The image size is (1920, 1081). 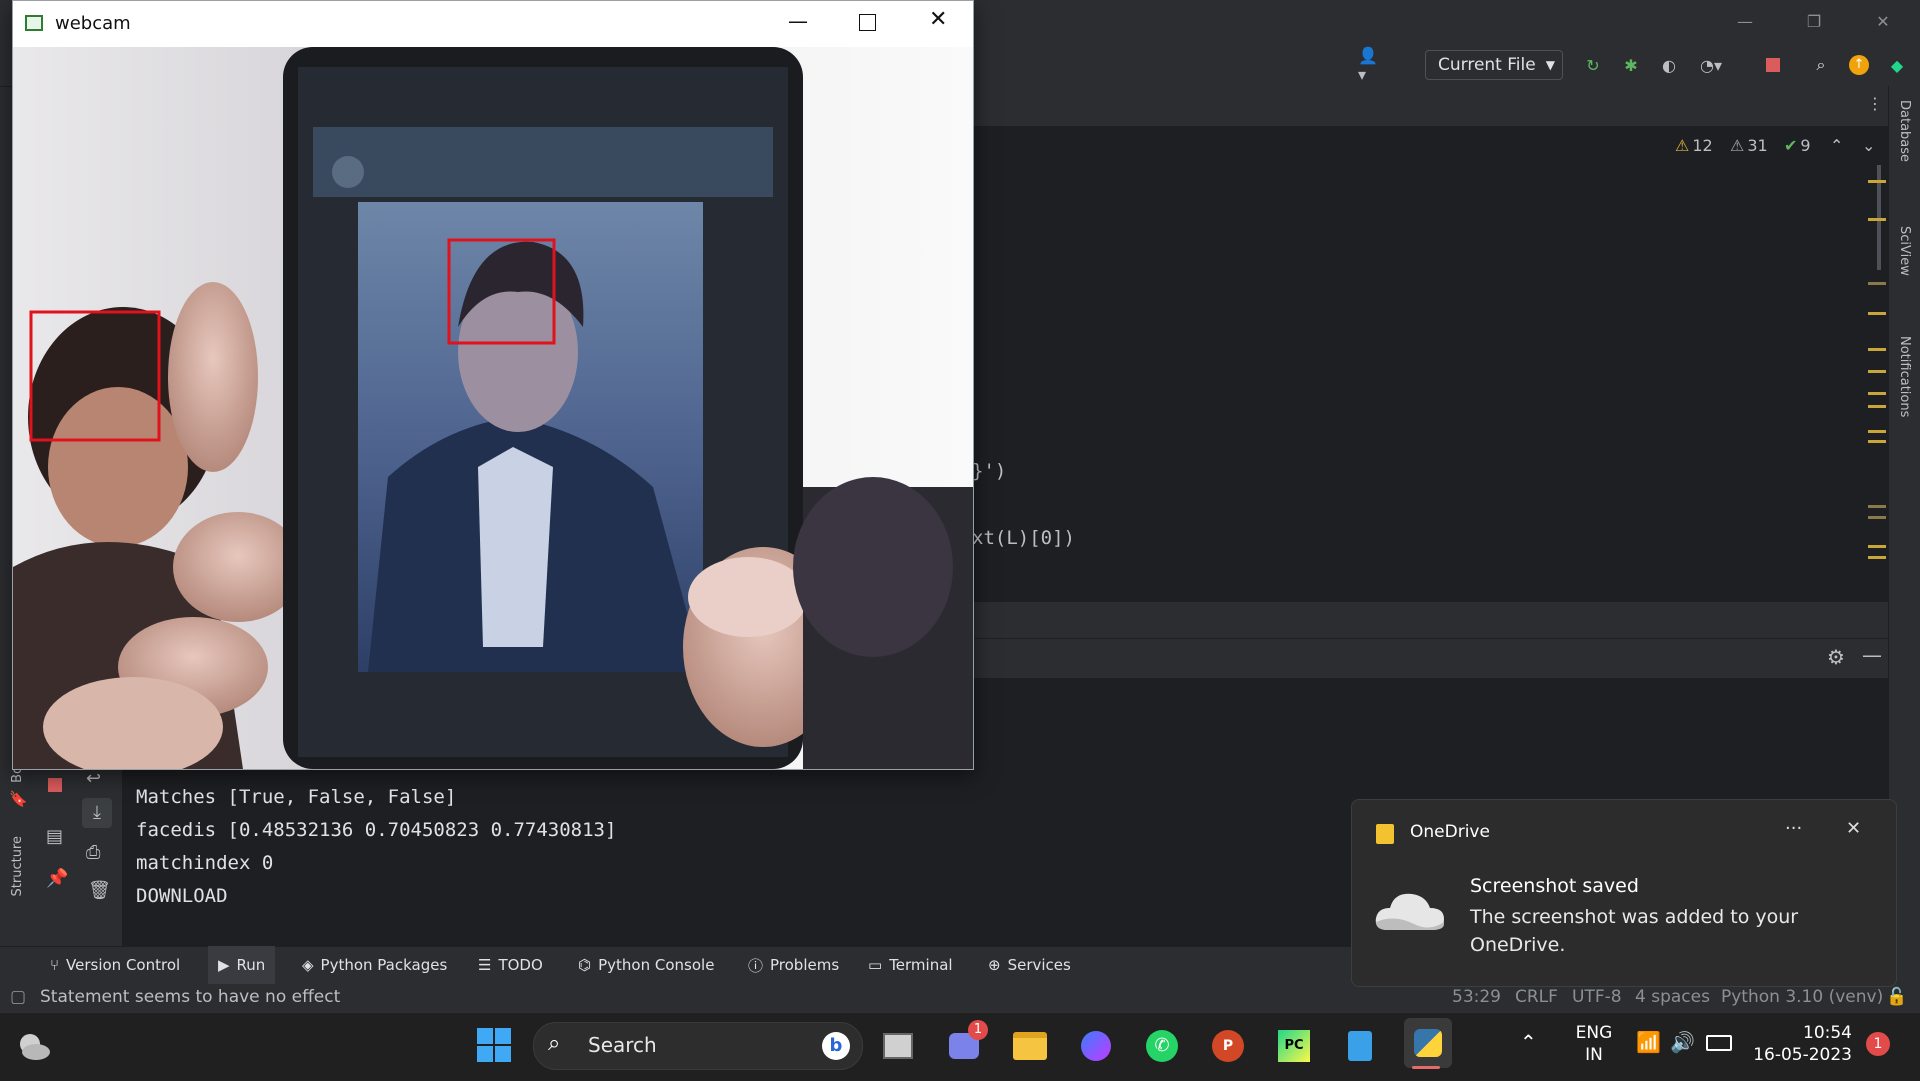 I want to click on webcam-titlebar: webcam — ✕, so click(x=493, y=24).